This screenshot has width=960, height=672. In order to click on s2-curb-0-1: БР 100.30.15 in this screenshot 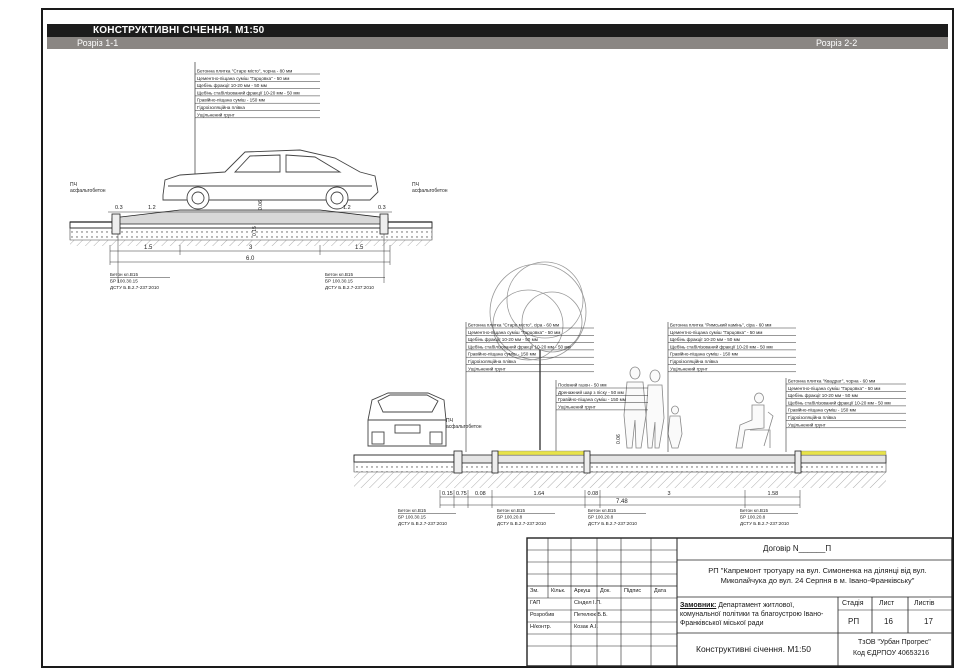, I will do `click(412, 517)`.